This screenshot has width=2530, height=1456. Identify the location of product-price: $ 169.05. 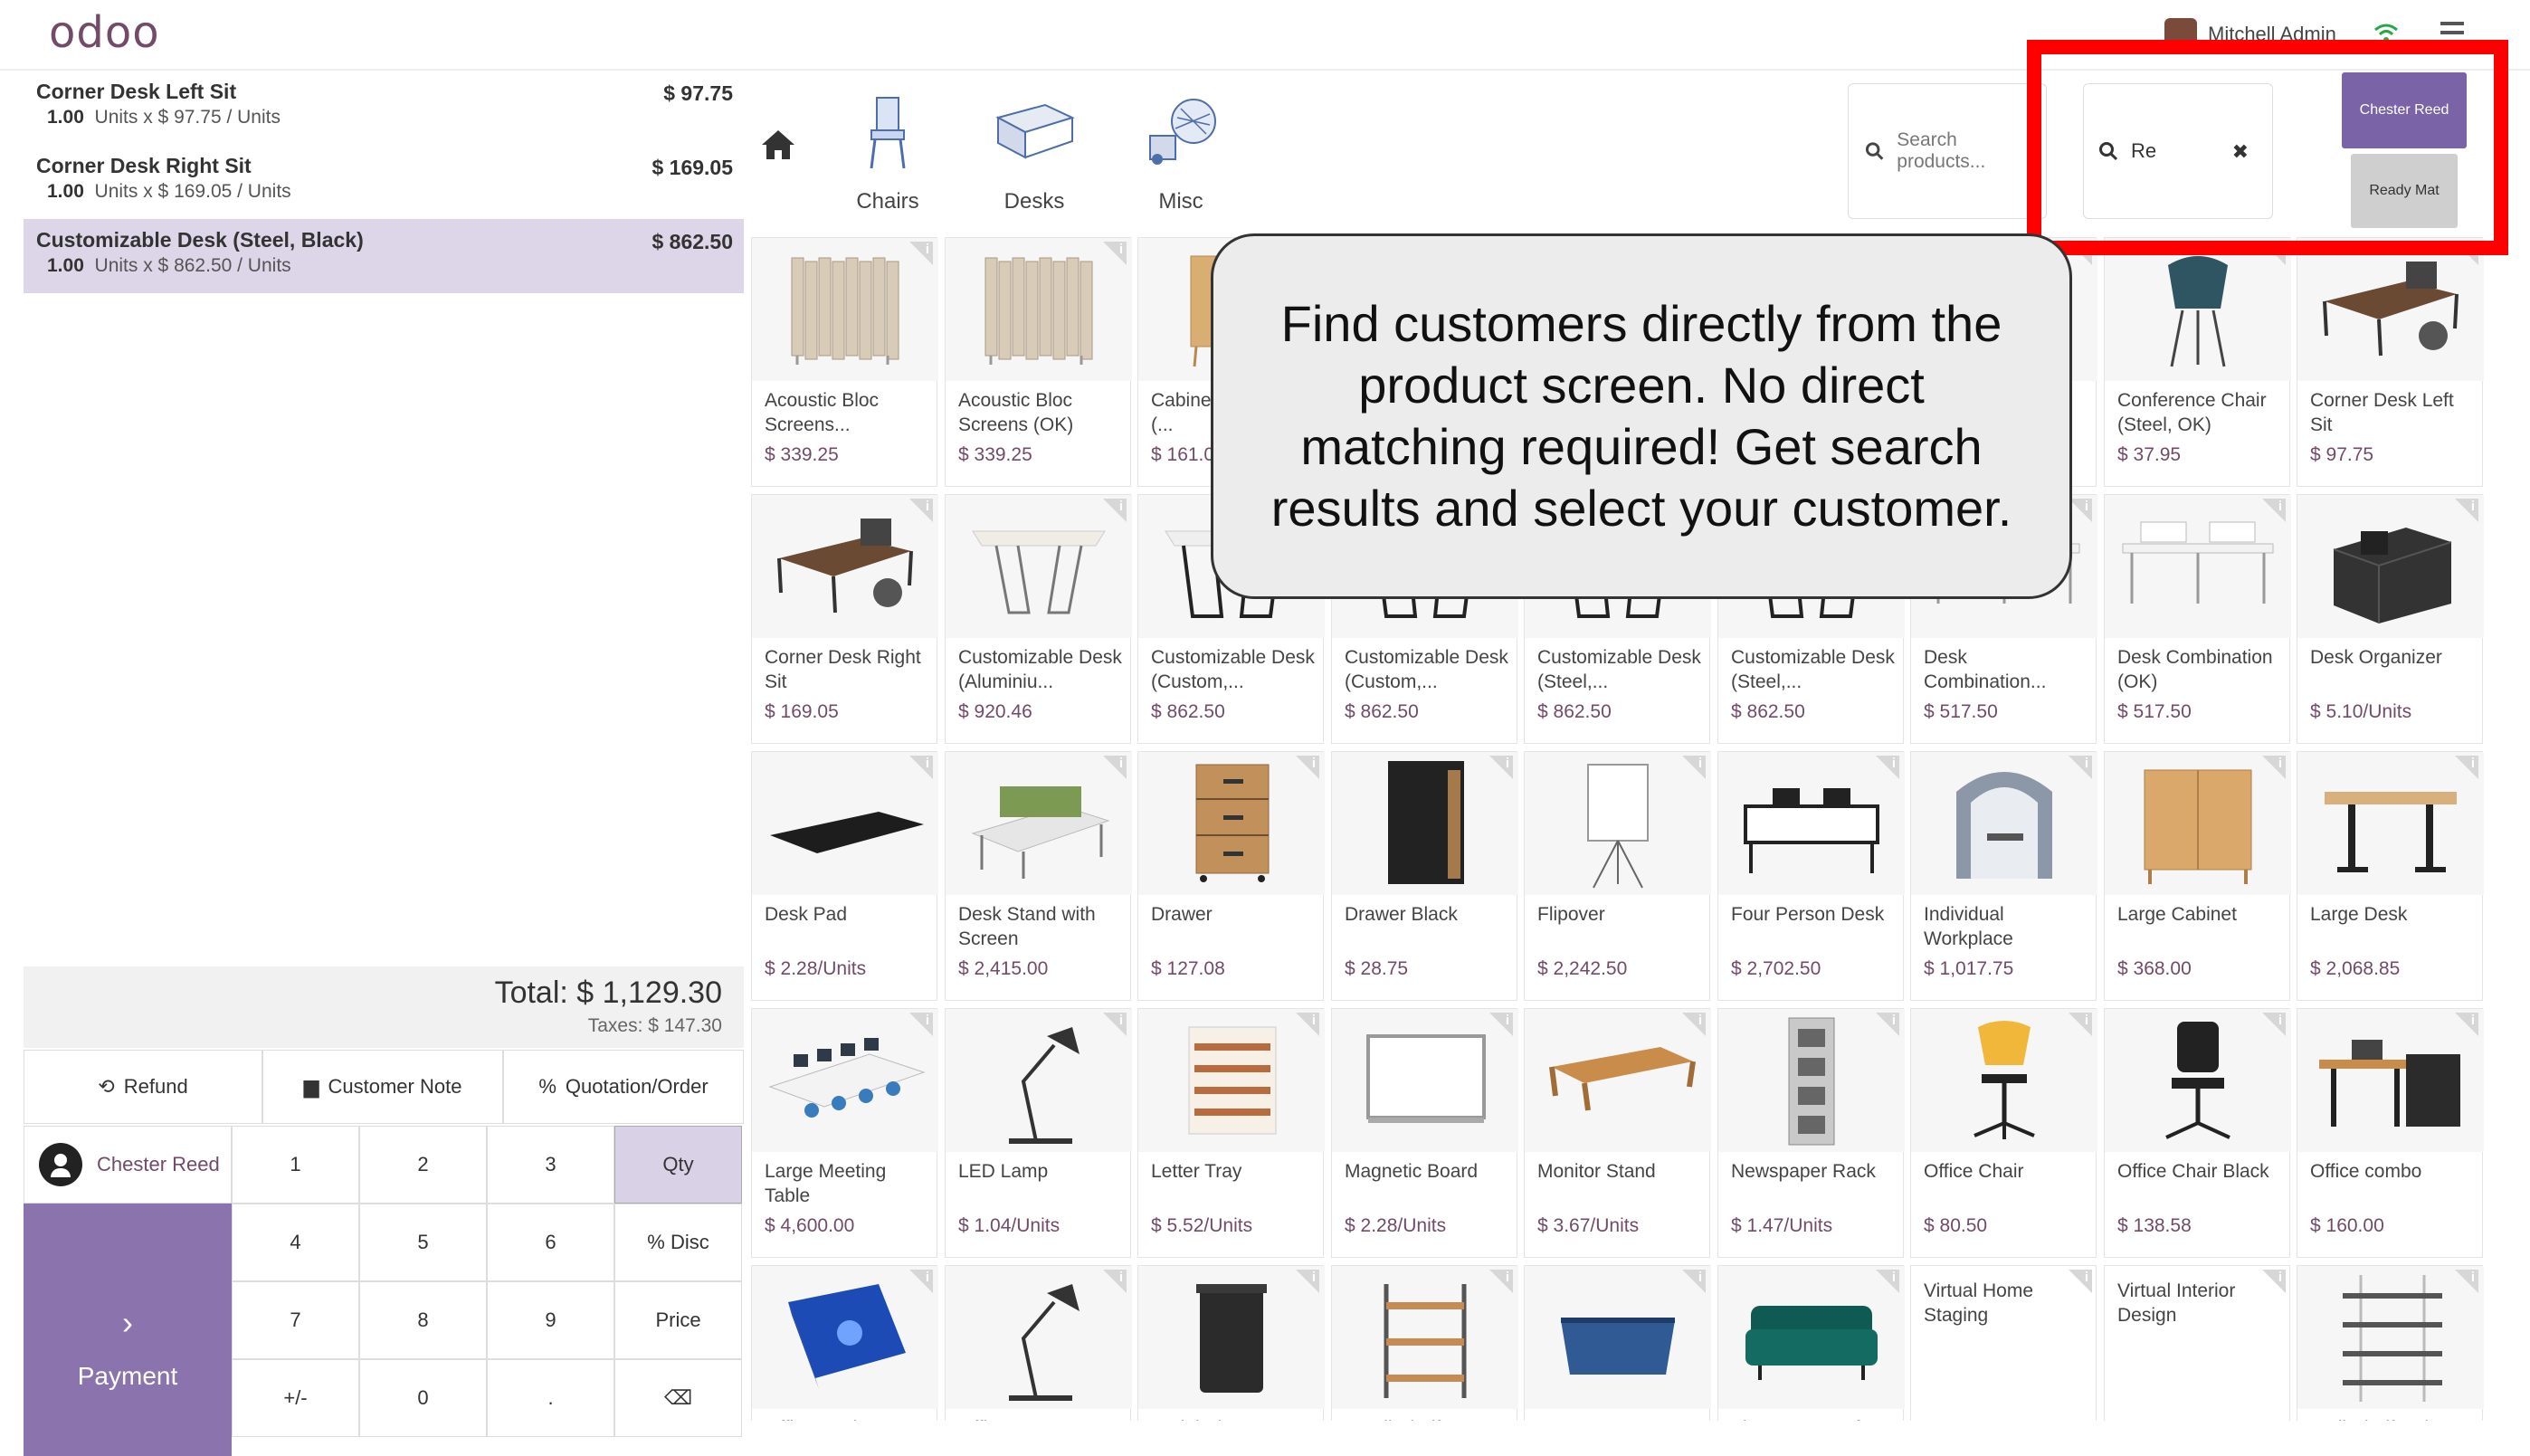
(802, 712).